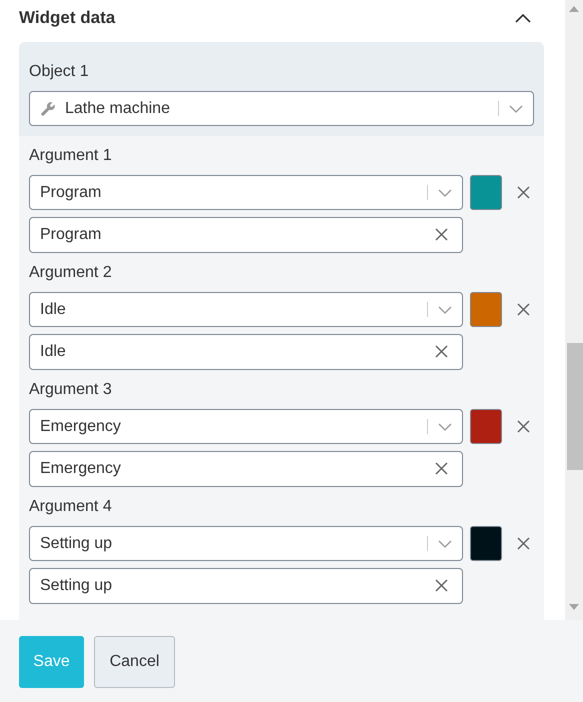  I want to click on wrench-icon, so click(48, 108).